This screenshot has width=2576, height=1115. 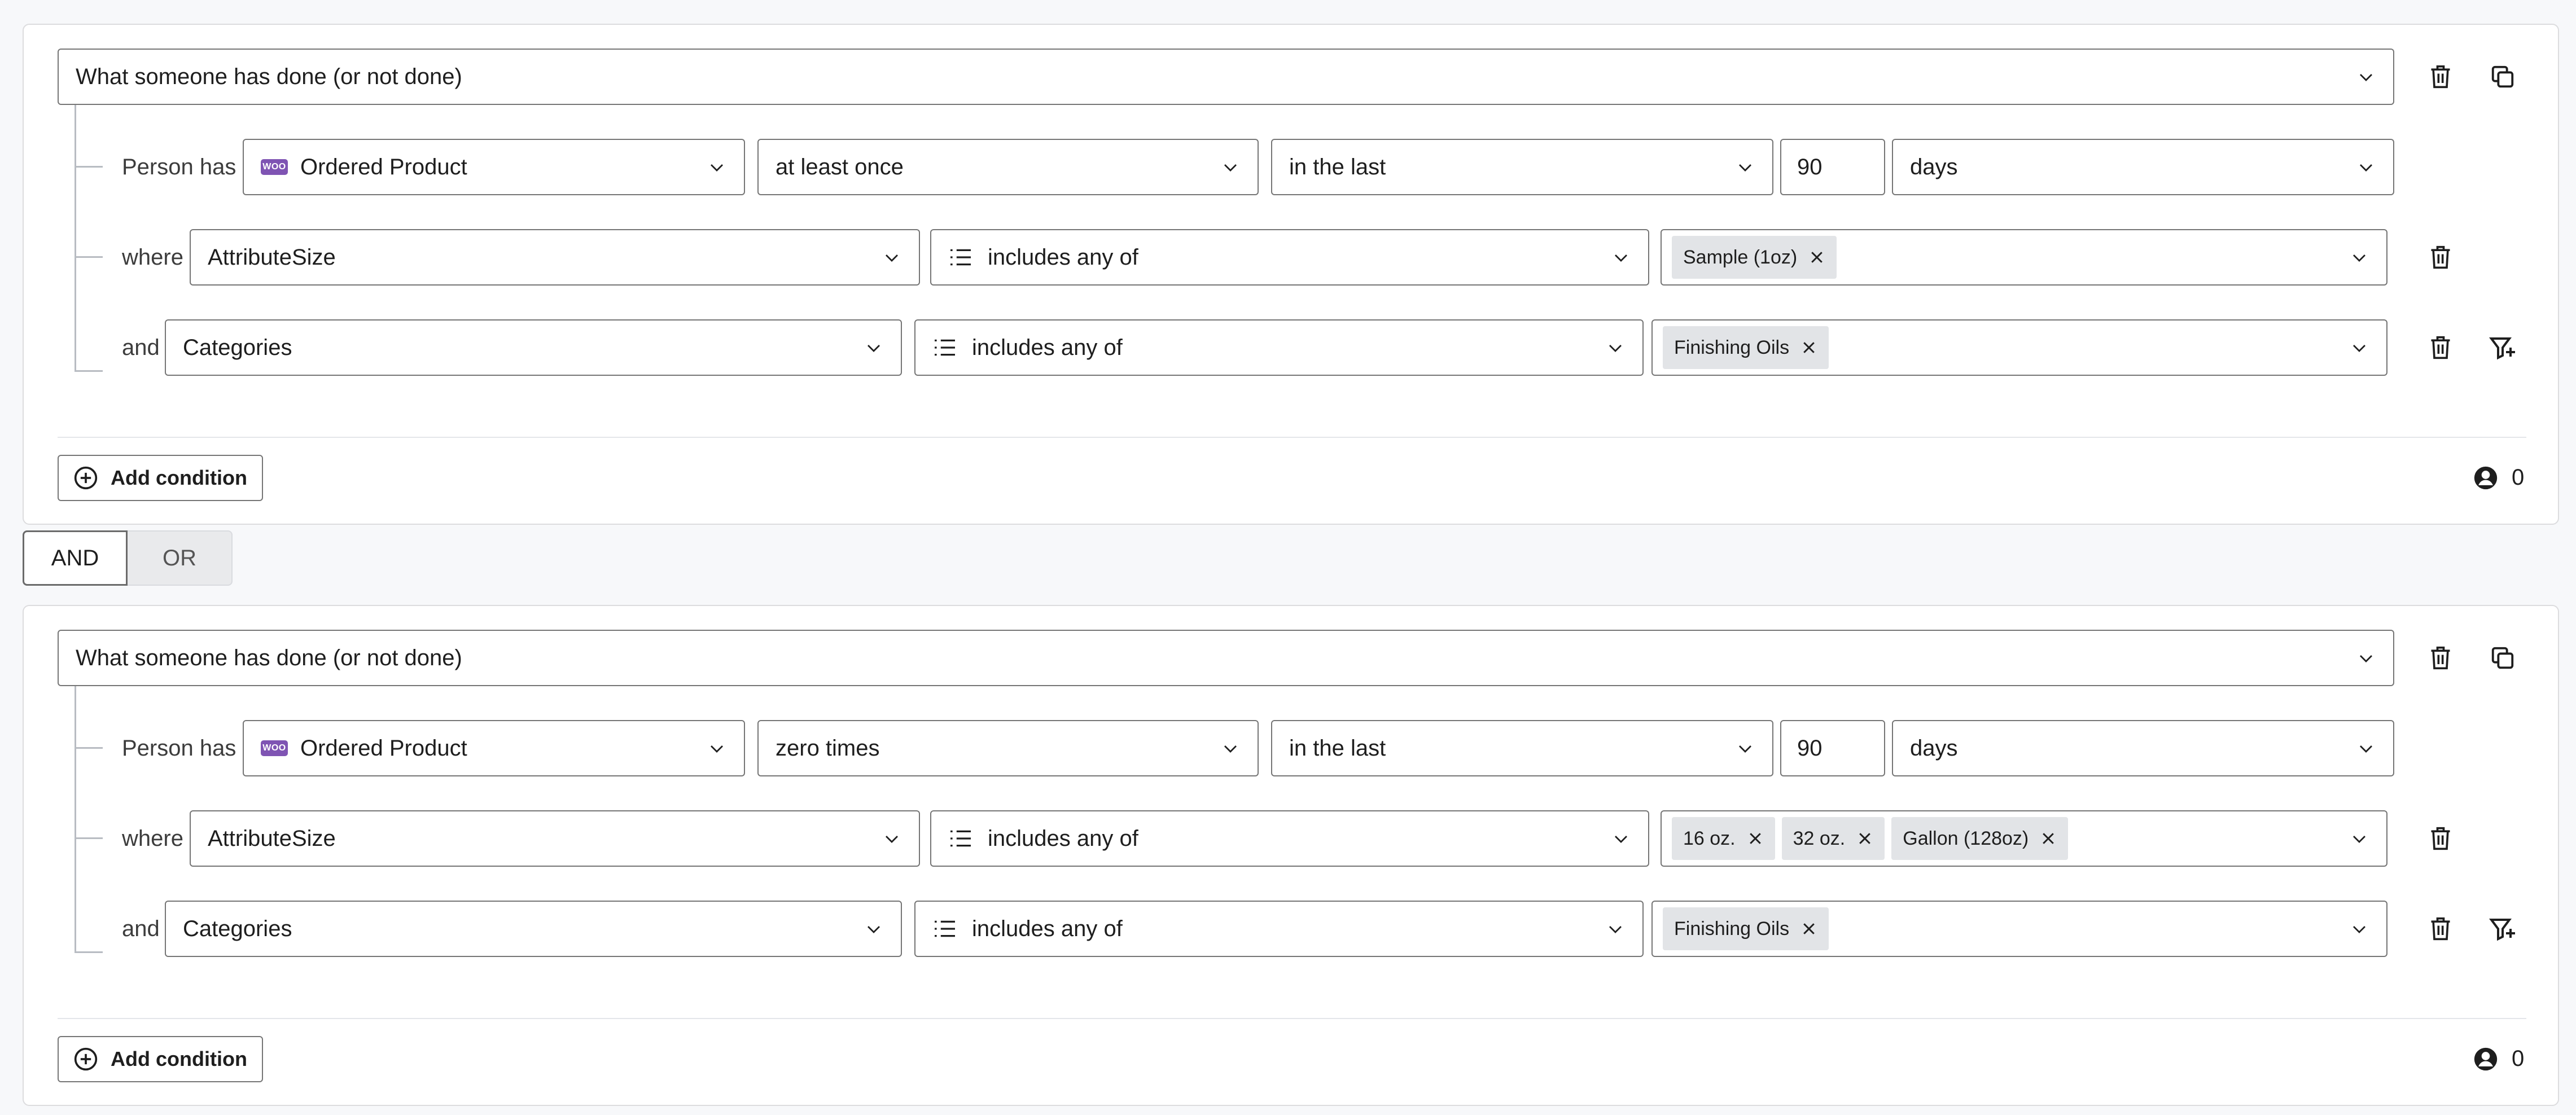 What do you see at coordinates (1292, 1019) in the screenshot?
I see `divider` at bounding box center [1292, 1019].